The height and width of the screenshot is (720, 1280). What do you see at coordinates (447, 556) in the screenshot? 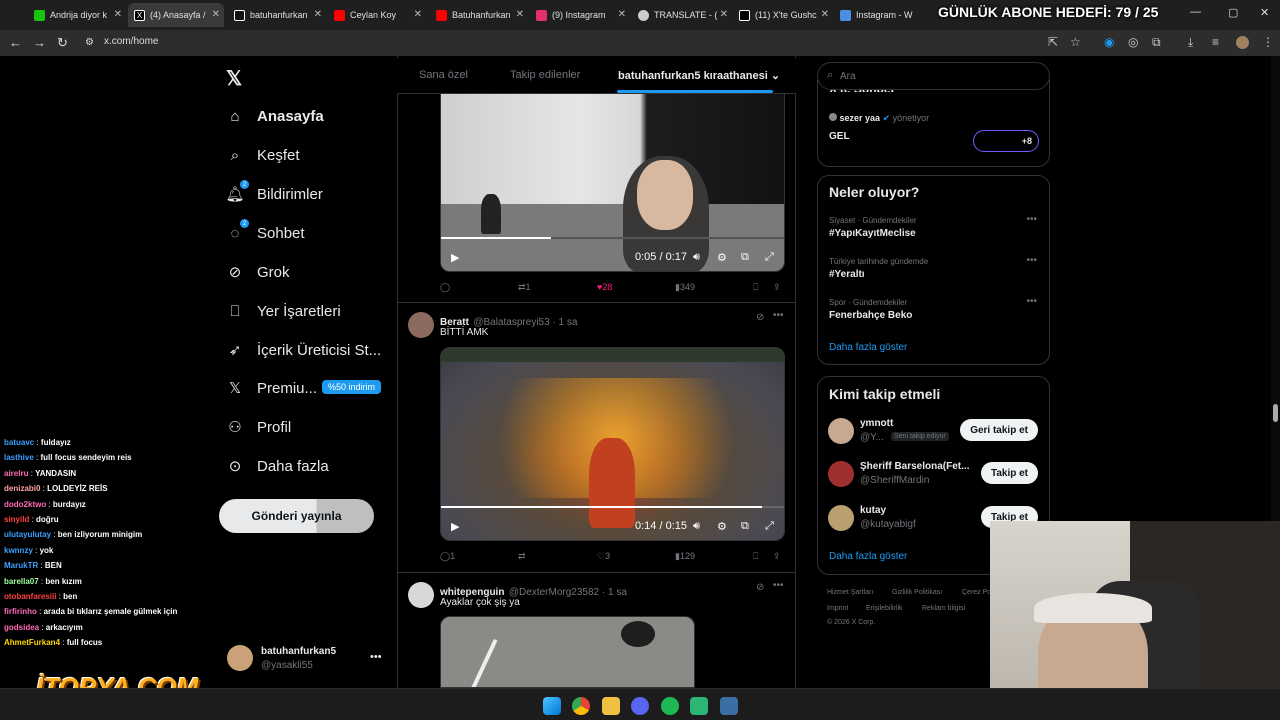
I see `reply-icon: ◯ 1` at bounding box center [447, 556].